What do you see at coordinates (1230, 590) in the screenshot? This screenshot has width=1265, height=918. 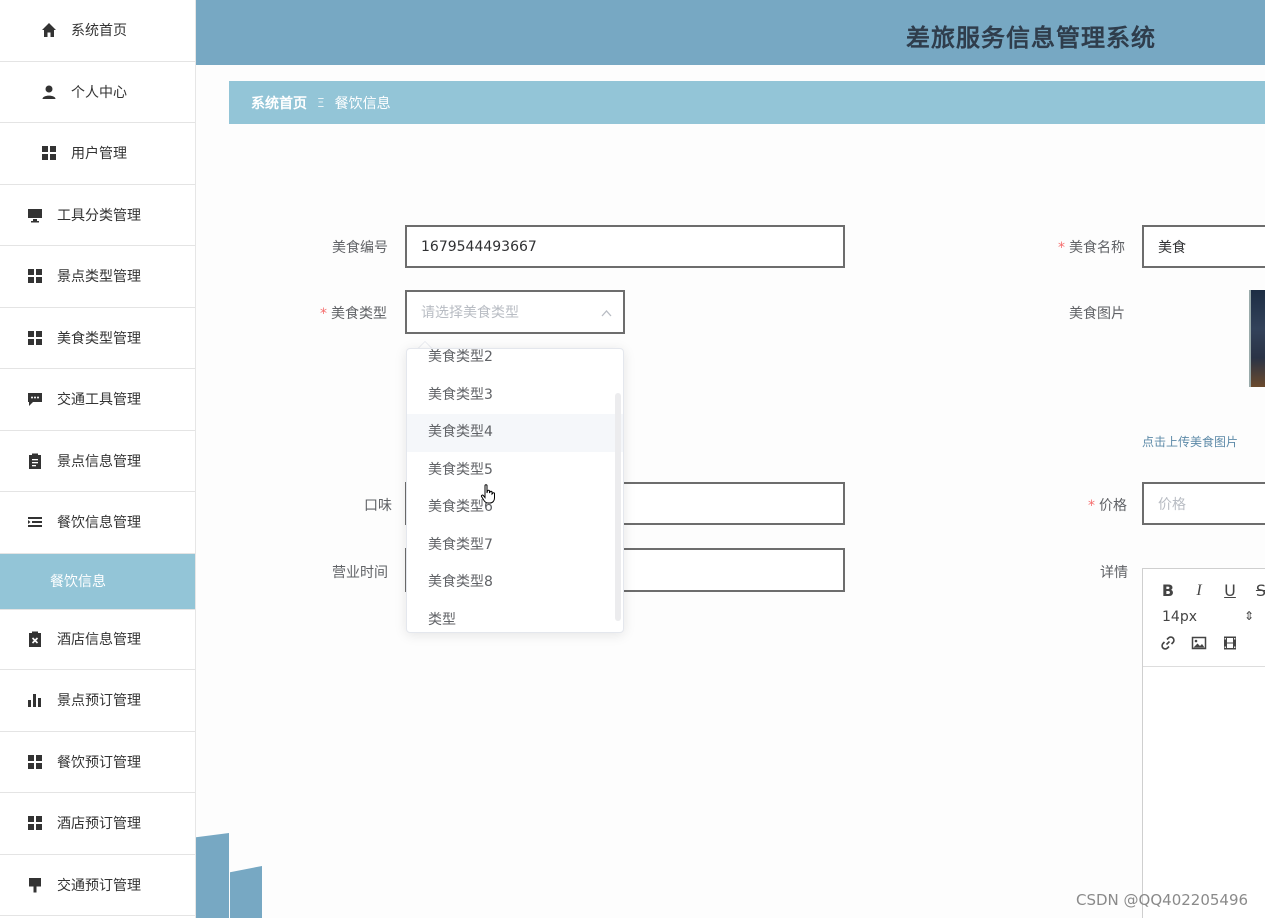 I see `underline-button: U` at bounding box center [1230, 590].